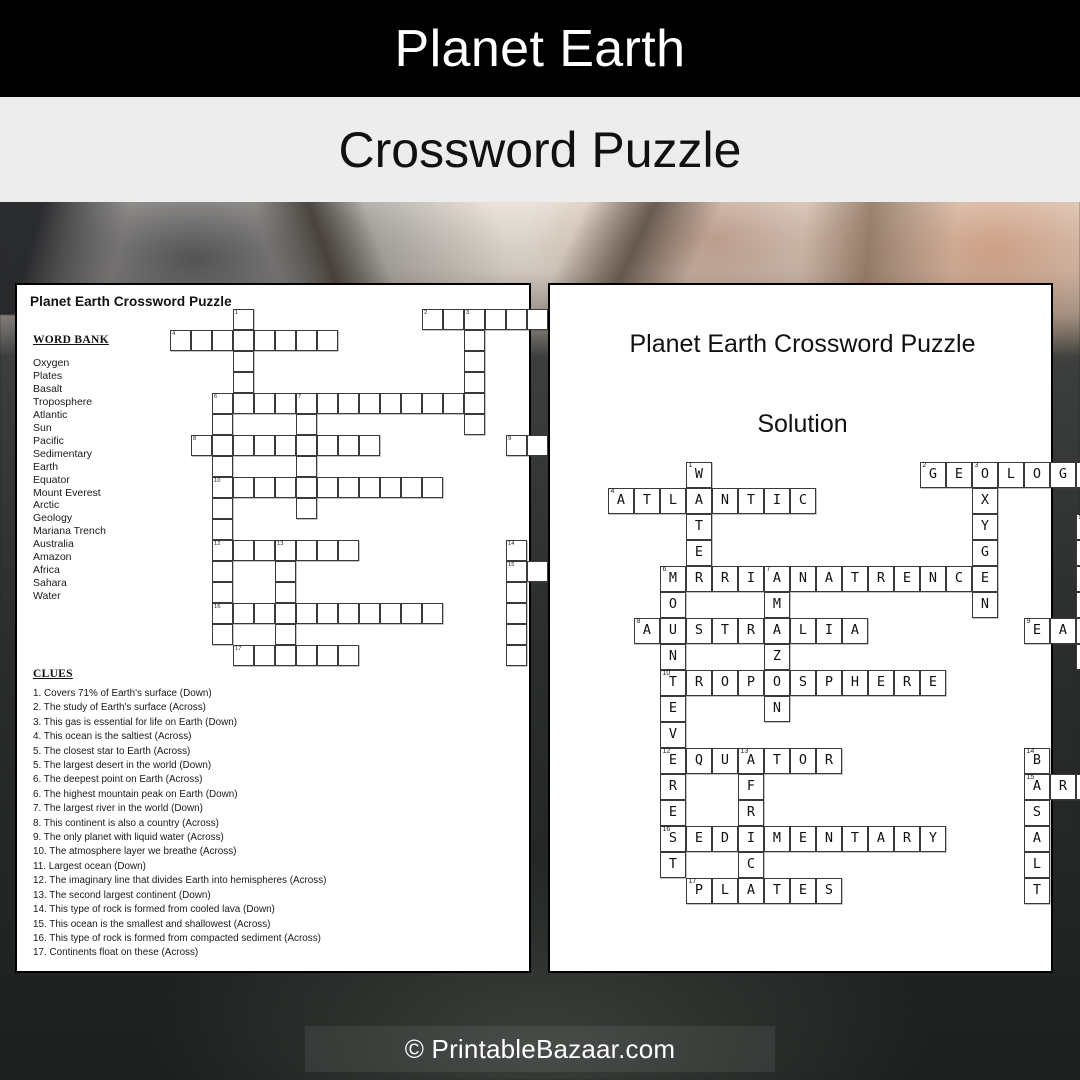  Describe the element at coordinates (751, 683) in the screenshot. I see `crossword-cell: P` at that location.